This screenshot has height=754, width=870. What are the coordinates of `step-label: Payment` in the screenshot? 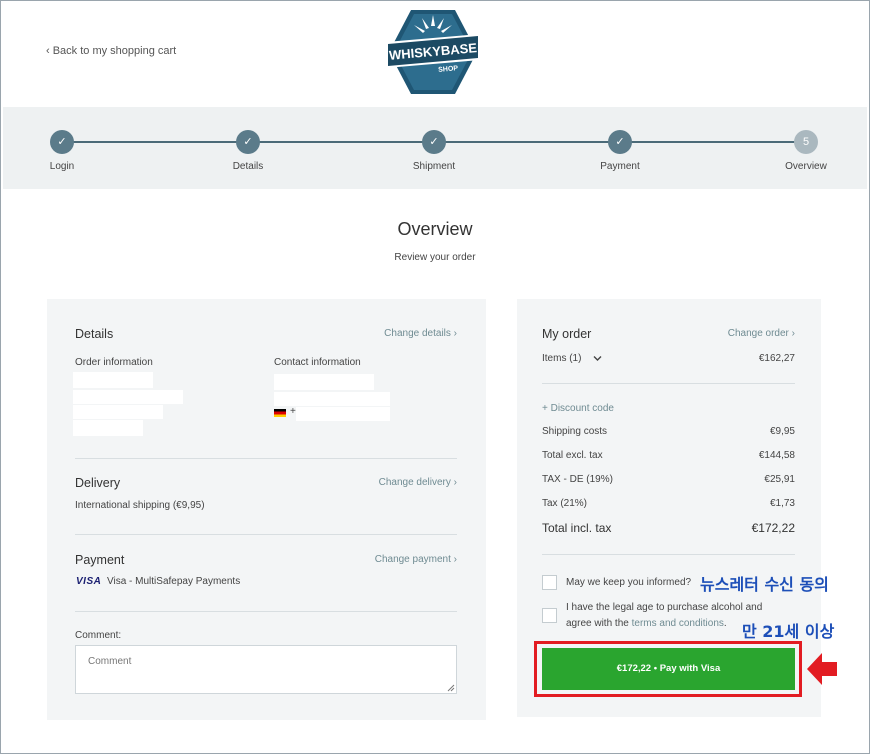 It's located at (620, 166).